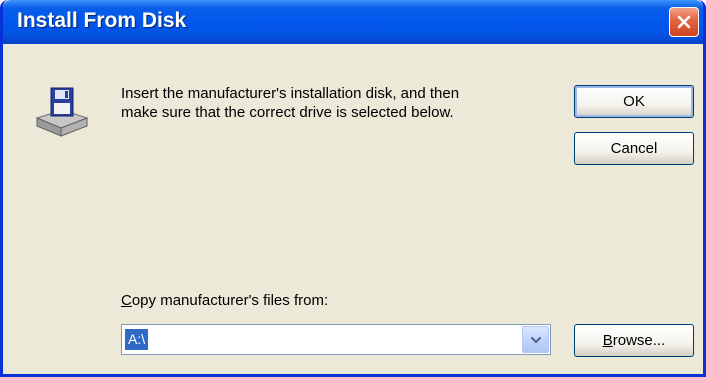 The width and height of the screenshot is (706, 377). What do you see at coordinates (126, 300) in the screenshot?
I see `copy-from-label-mnemonic: C` at bounding box center [126, 300].